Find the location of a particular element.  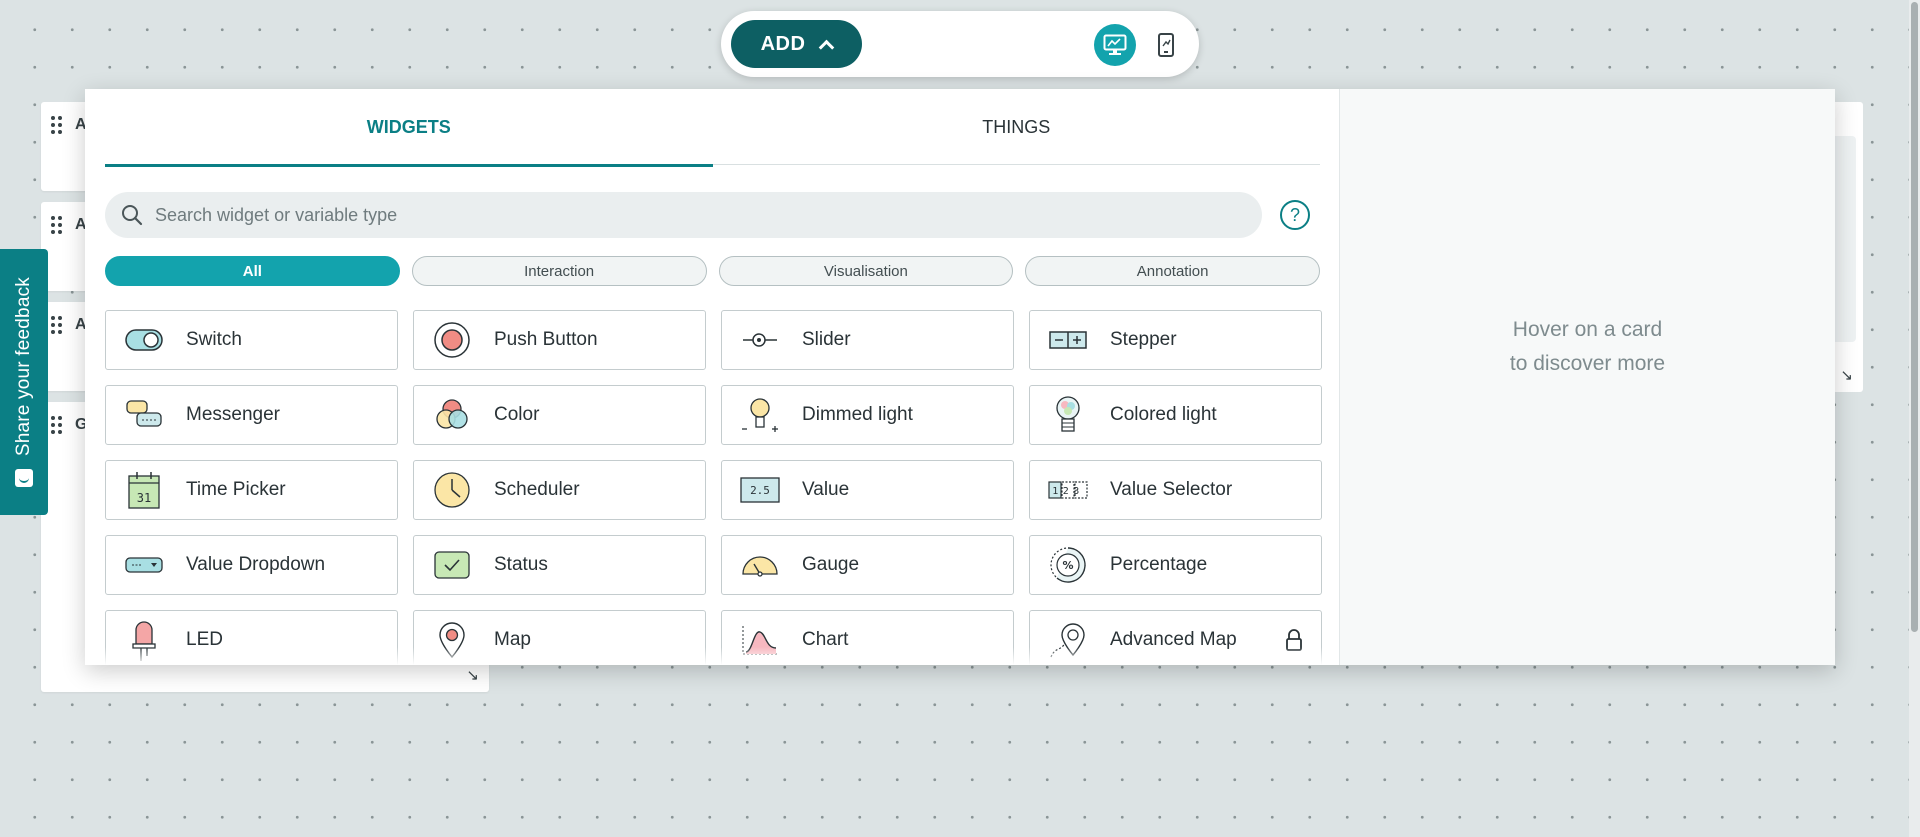

widget-card-label: Color is located at coordinates (517, 414).